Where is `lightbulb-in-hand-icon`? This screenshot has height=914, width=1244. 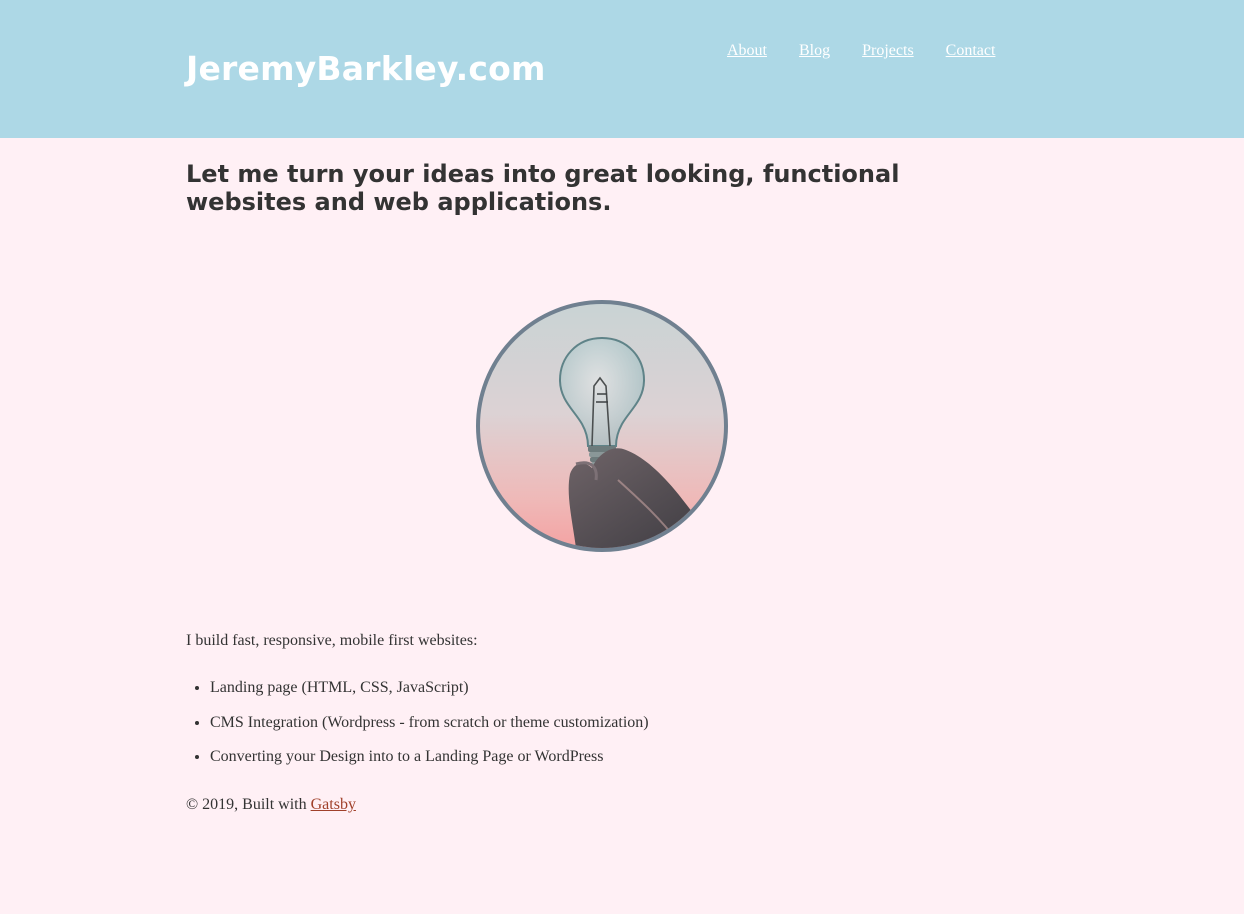 lightbulb-in-hand-icon is located at coordinates (602, 426).